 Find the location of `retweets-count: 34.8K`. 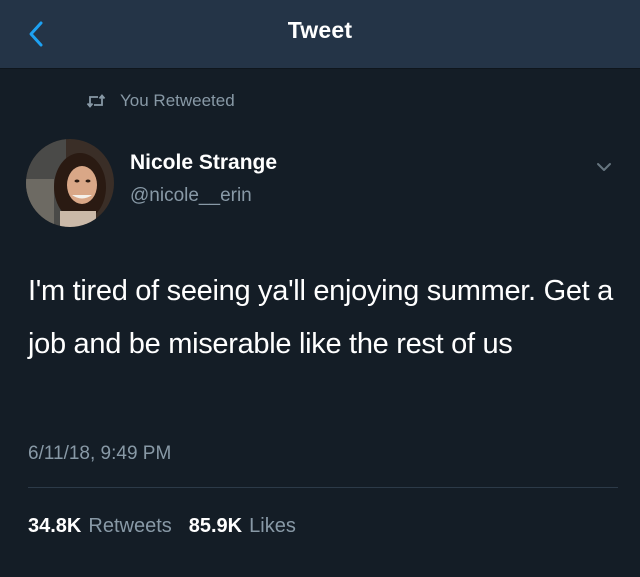

retweets-count: 34.8K is located at coordinates (54, 526).